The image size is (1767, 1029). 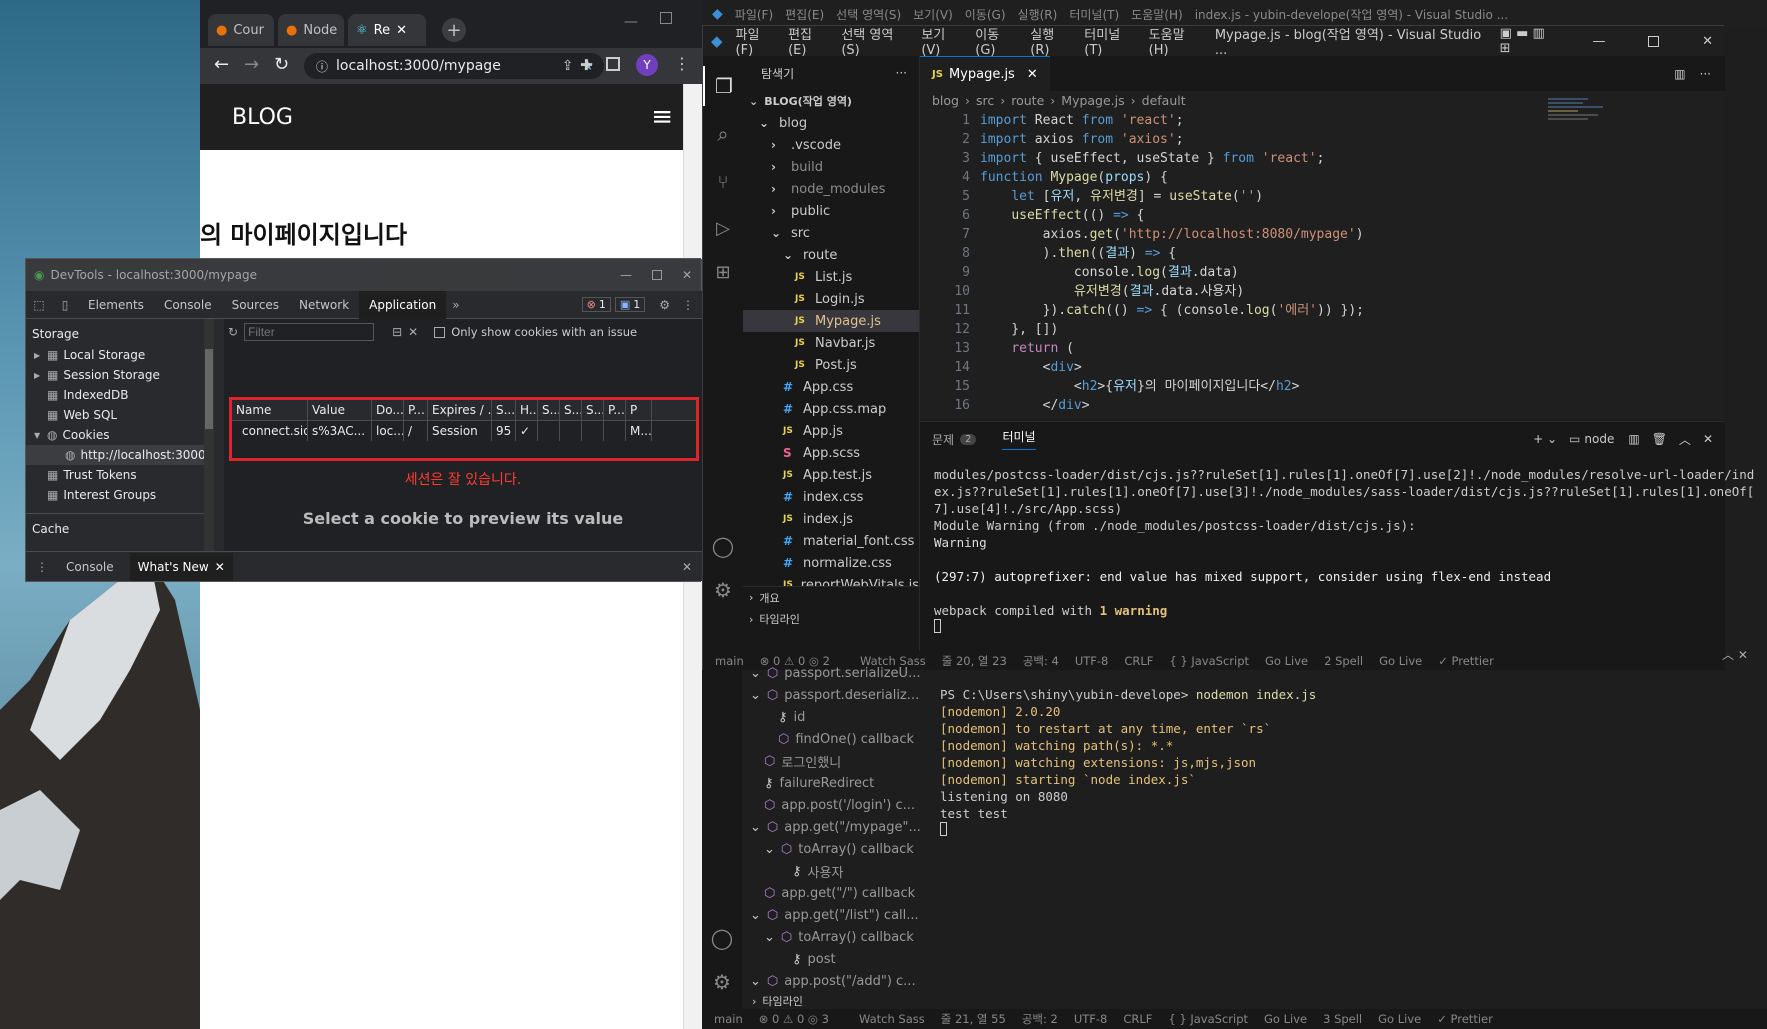 I want to click on workspace-header: ⌄ BLOG(작업 영역), so click(x=831, y=101).